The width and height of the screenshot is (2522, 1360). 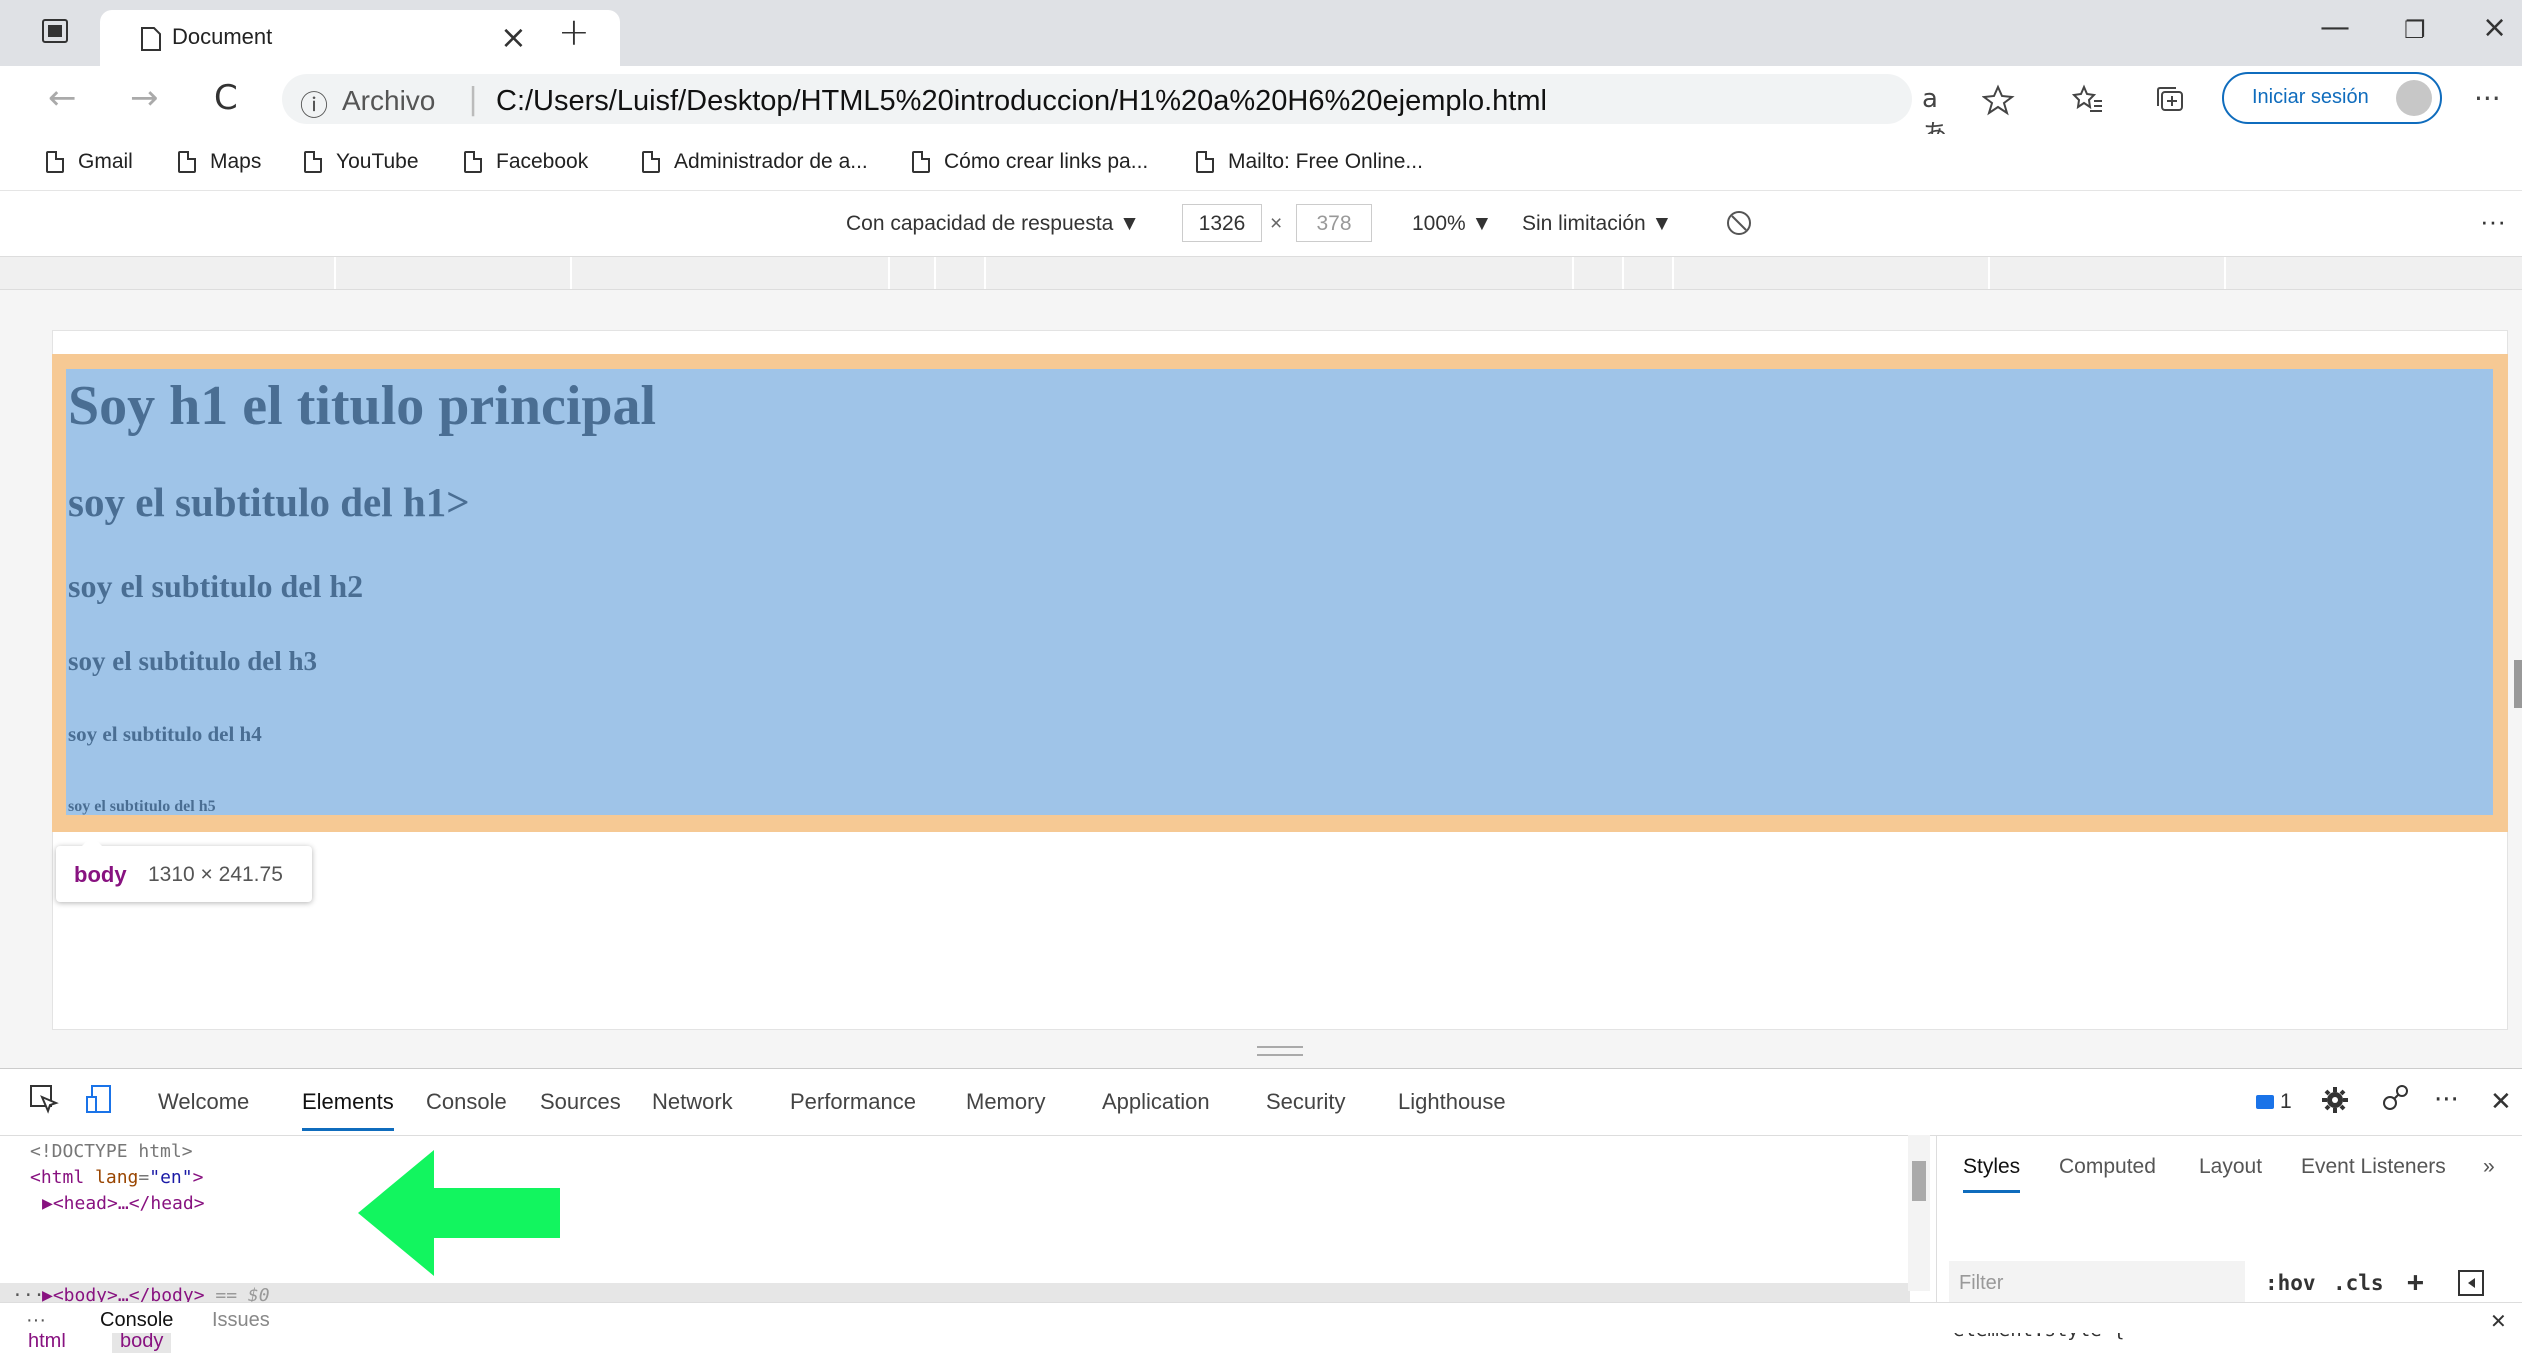 What do you see at coordinates (241, 1320) in the screenshot?
I see `drawer-tab-issues: Issues` at bounding box center [241, 1320].